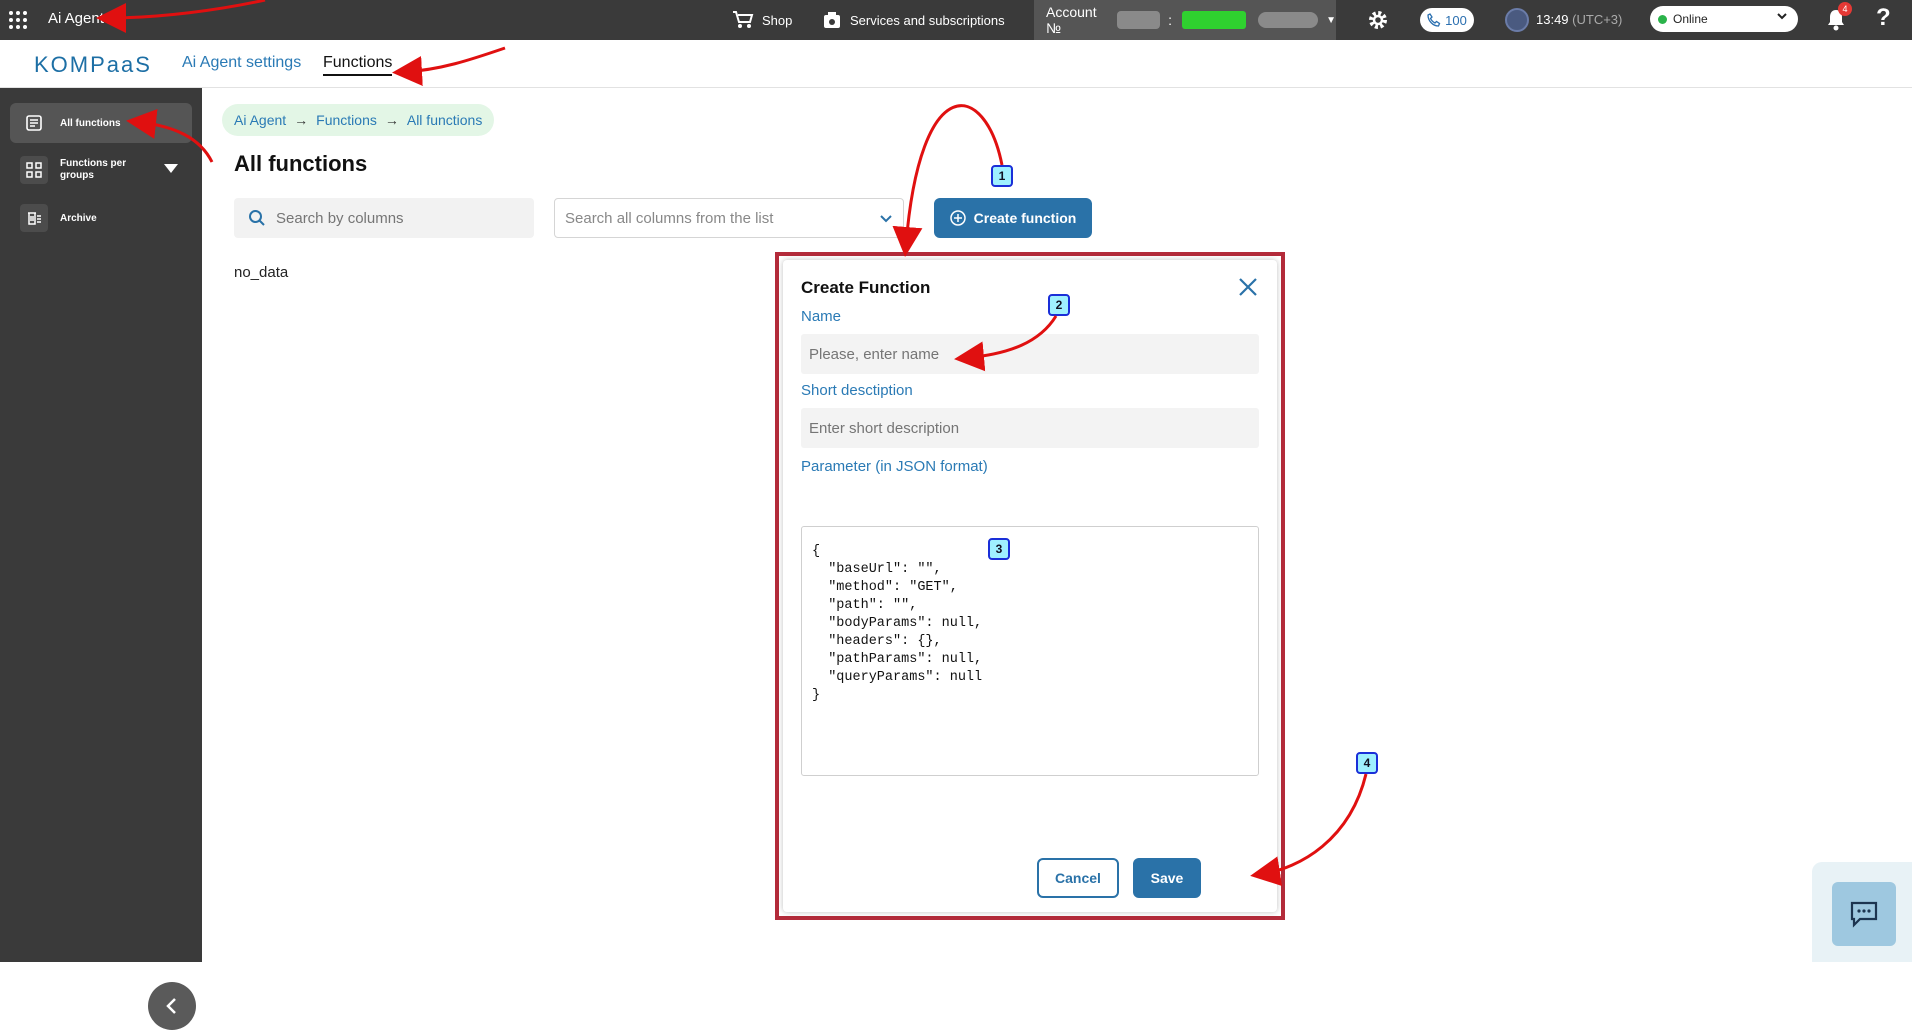 This screenshot has width=1912, height=1030. I want to click on services-link: Services and subscriptions, so click(913, 20).